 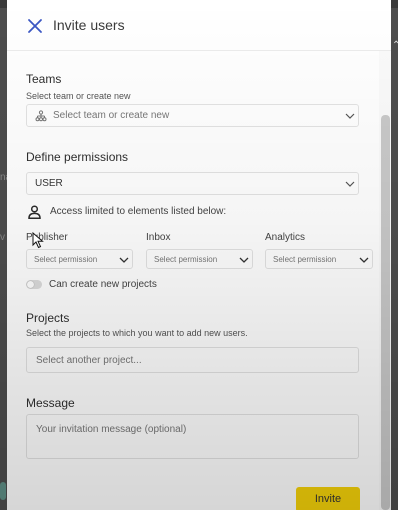 What do you see at coordinates (103, 284) in the screenshot?
I see `create-projects-label: Can create new projects` at bounding box center [103, 284].